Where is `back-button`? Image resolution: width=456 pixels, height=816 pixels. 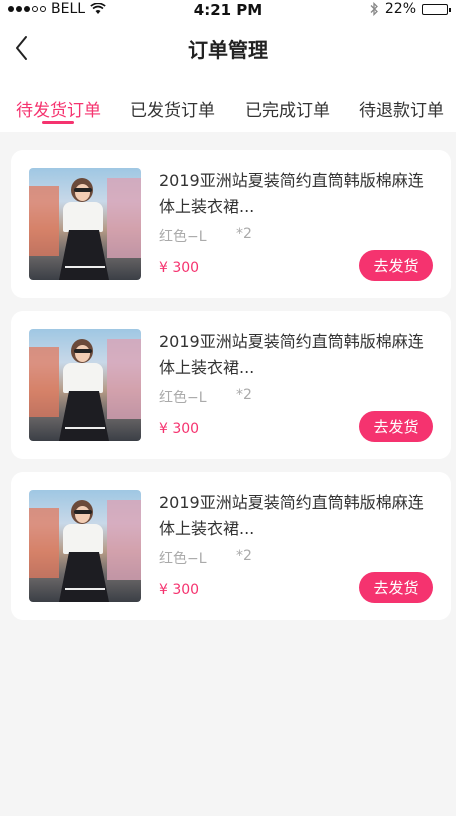
back-button is located at coordinates (25, 48).